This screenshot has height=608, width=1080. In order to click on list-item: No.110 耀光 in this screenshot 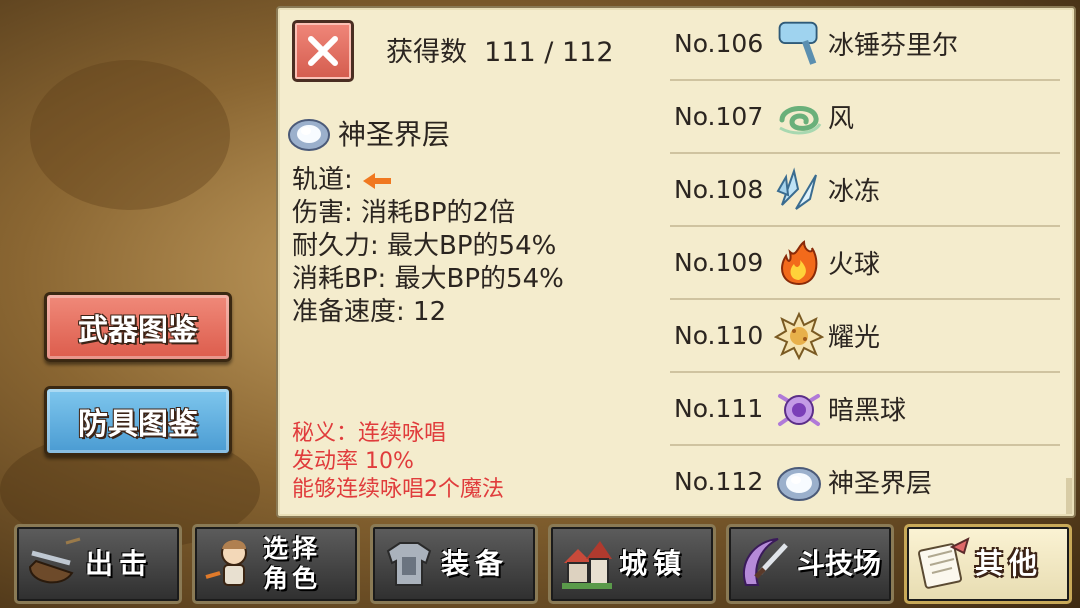, I will do `click(865, 336)`.